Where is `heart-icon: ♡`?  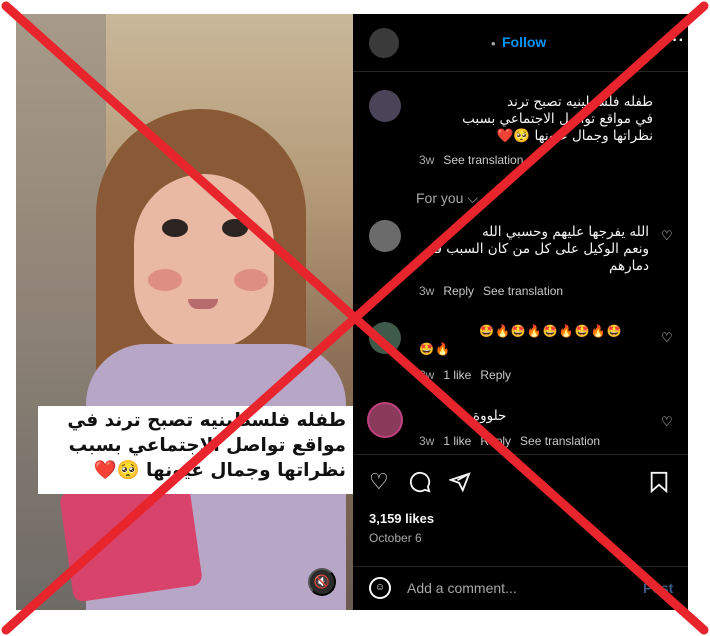
heart-icon: ♡ is located at coordinates (379, 482).